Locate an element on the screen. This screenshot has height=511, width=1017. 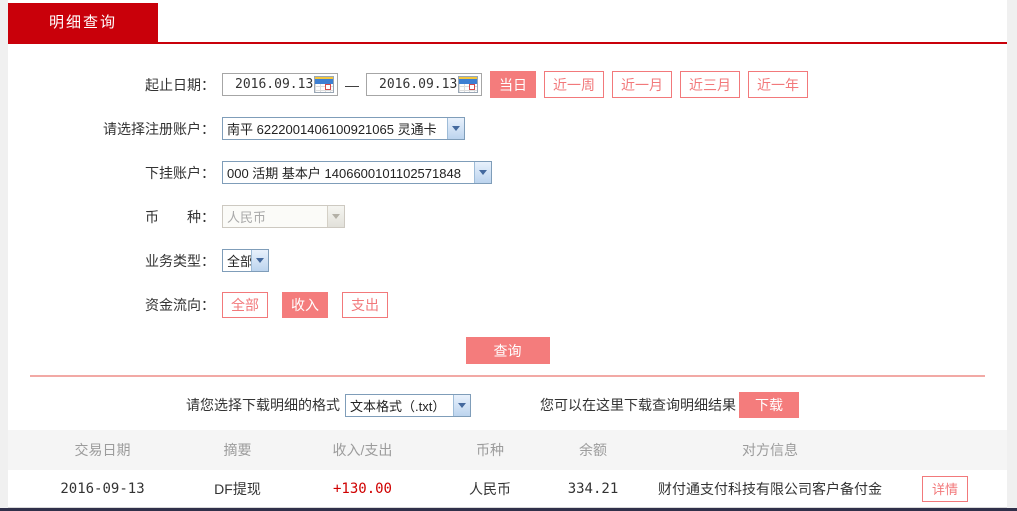
download-format-label: 请您选择下载明细的格式 is located at coordinates (263, 405).